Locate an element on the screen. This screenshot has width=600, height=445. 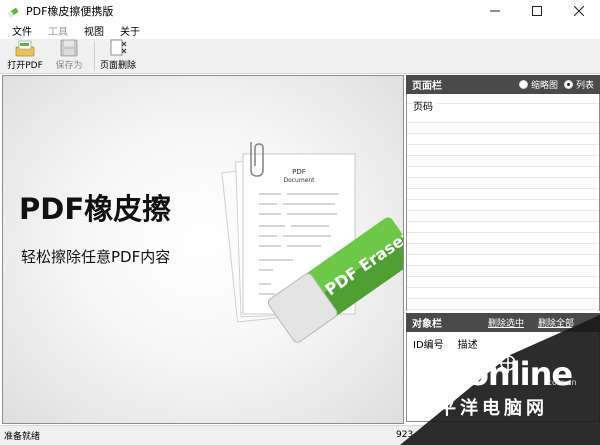
doc-heading: PDF is located at coordinates (299, 172).